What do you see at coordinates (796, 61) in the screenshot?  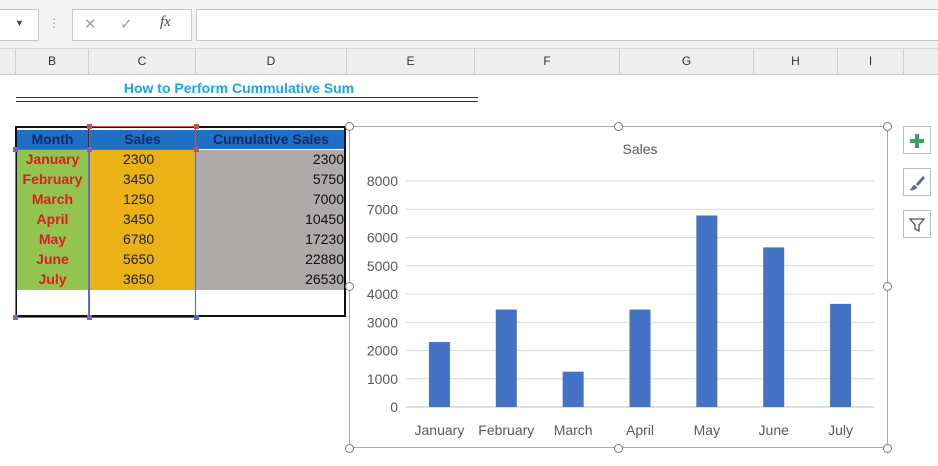 I see `column-header-h: H` at bounding box center [796, 61].